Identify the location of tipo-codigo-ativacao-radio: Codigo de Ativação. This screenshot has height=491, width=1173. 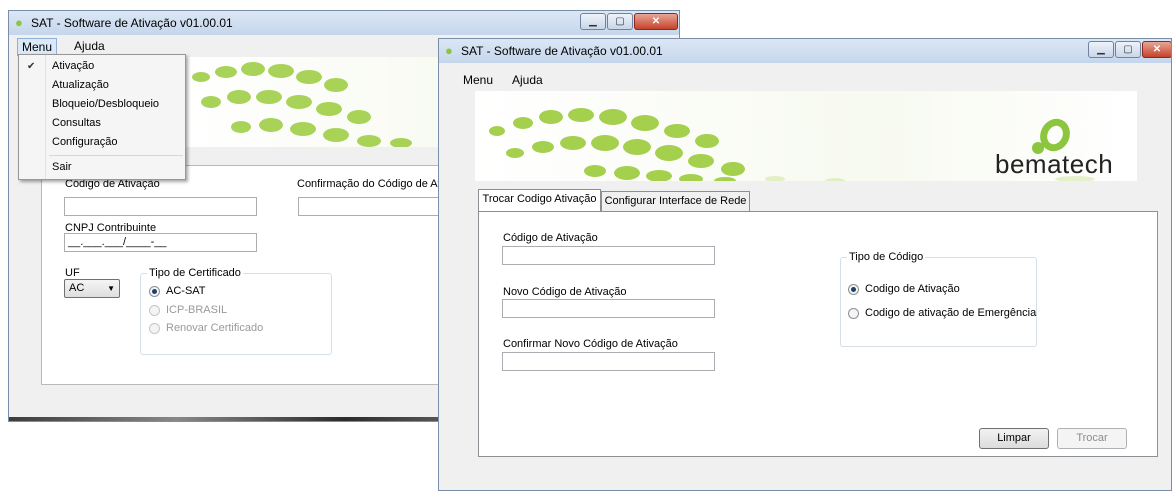
(904, 289).